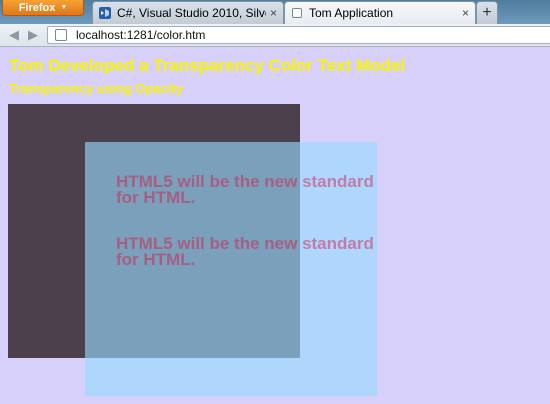 The width and height of the screenshot is (550, 404). I want to click on forward-arrow-icon: ▶, so click(33, 35).